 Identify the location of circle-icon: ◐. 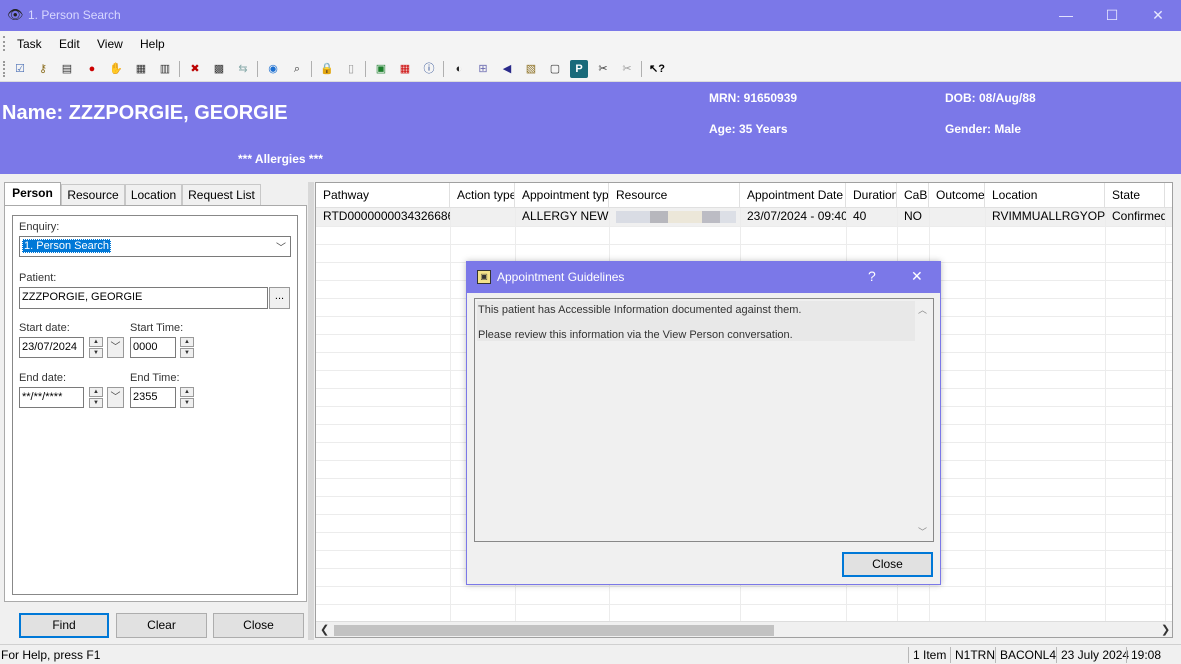
(459, 69).